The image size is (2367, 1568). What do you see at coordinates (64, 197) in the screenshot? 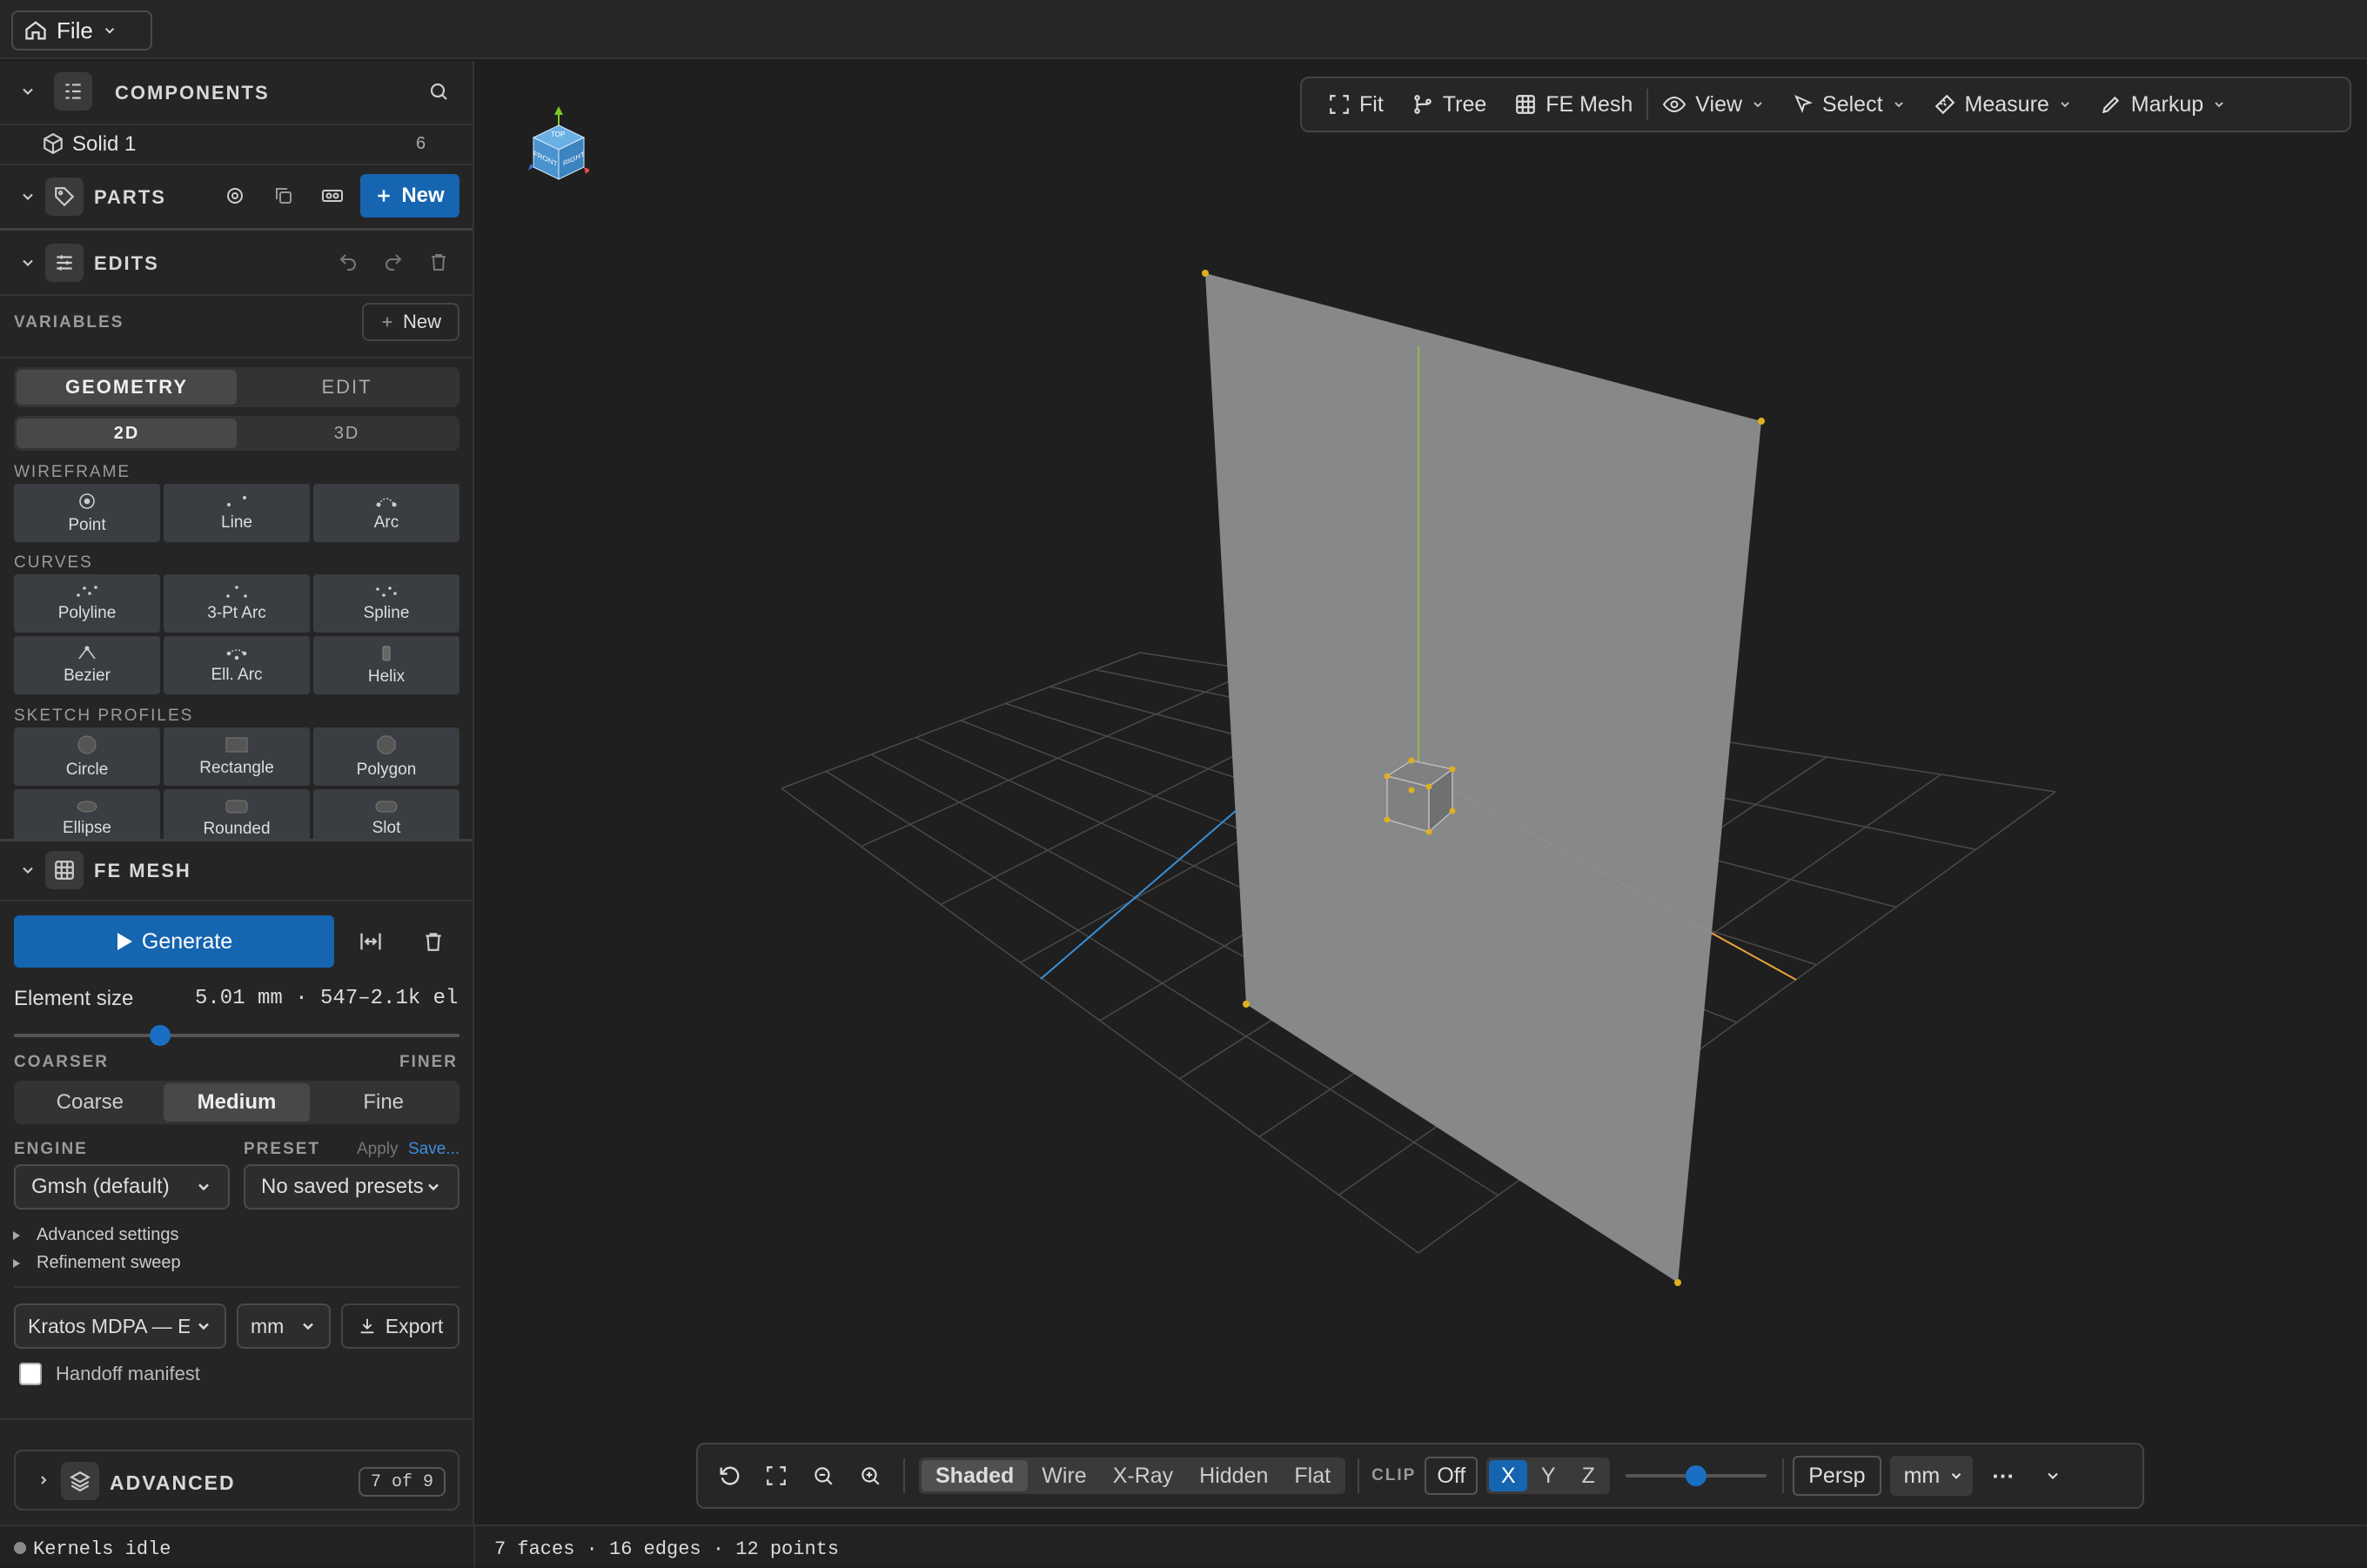
I see `tag-icon` at bounding box center [64, 197].